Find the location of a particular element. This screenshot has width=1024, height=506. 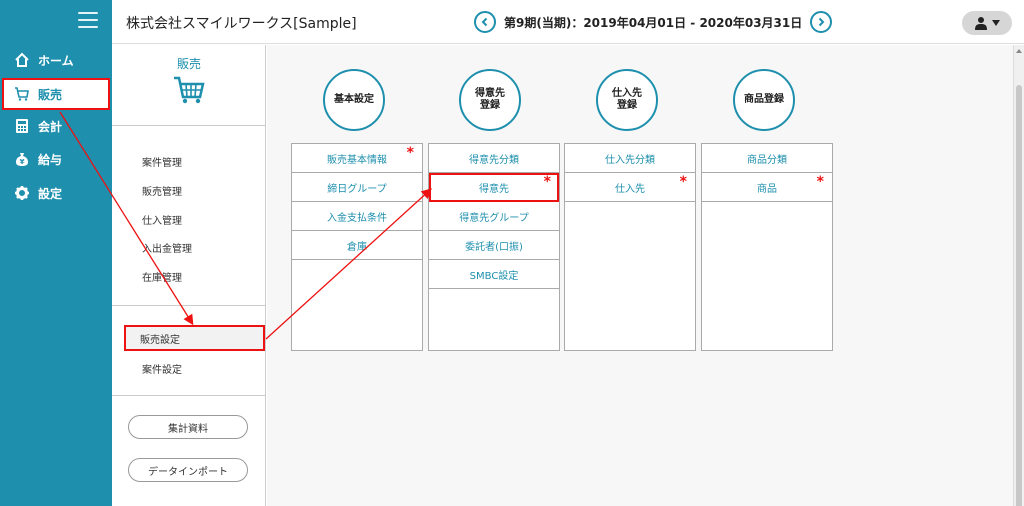

nav-item-label: ホーム is located at coordinates (56, 60).